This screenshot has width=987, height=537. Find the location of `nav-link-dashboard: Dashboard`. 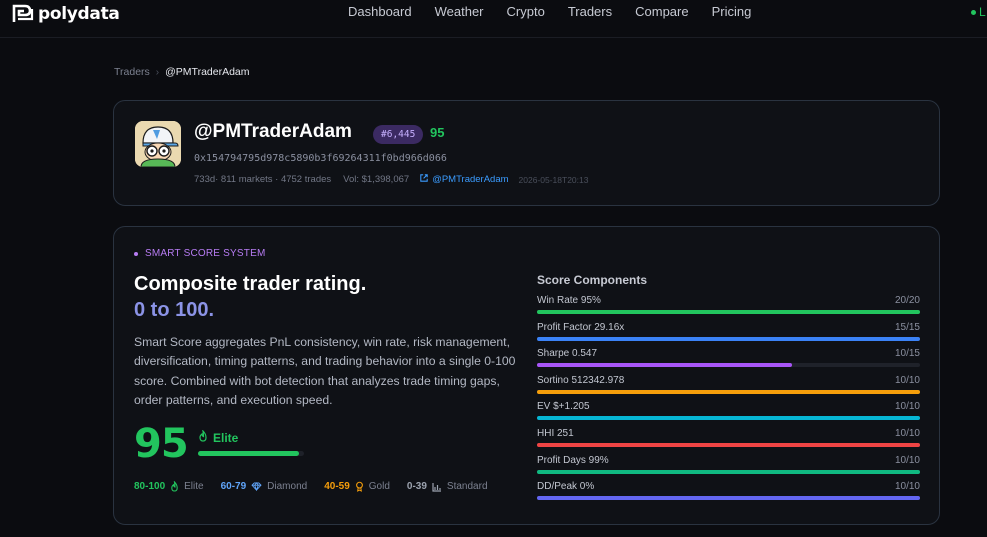

nav-link-dashboard: Dashboard is located at coordinates (380, 11).